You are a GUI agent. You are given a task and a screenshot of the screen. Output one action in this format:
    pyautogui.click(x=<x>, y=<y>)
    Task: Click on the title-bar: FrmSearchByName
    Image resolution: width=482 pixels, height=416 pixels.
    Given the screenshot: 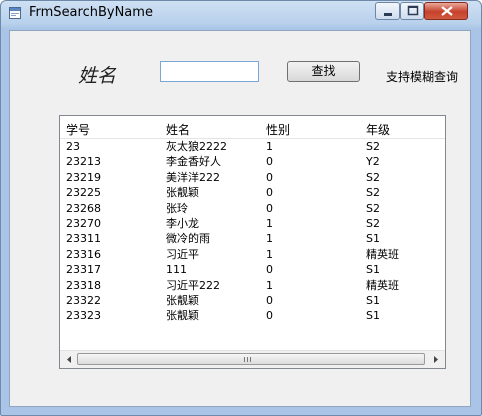 What is the action you would take?
    pyautogui.click(x=241, y=13)
    